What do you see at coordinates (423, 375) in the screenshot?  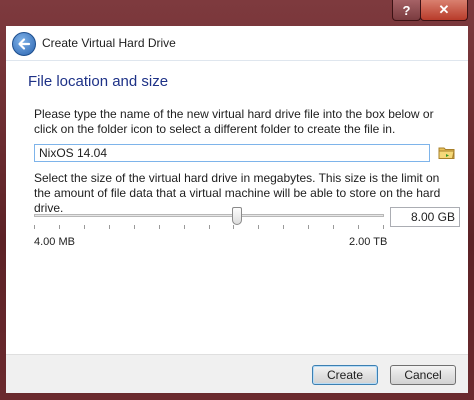 I see `cancel-button: Cancel` at bounding box center [423, 375].